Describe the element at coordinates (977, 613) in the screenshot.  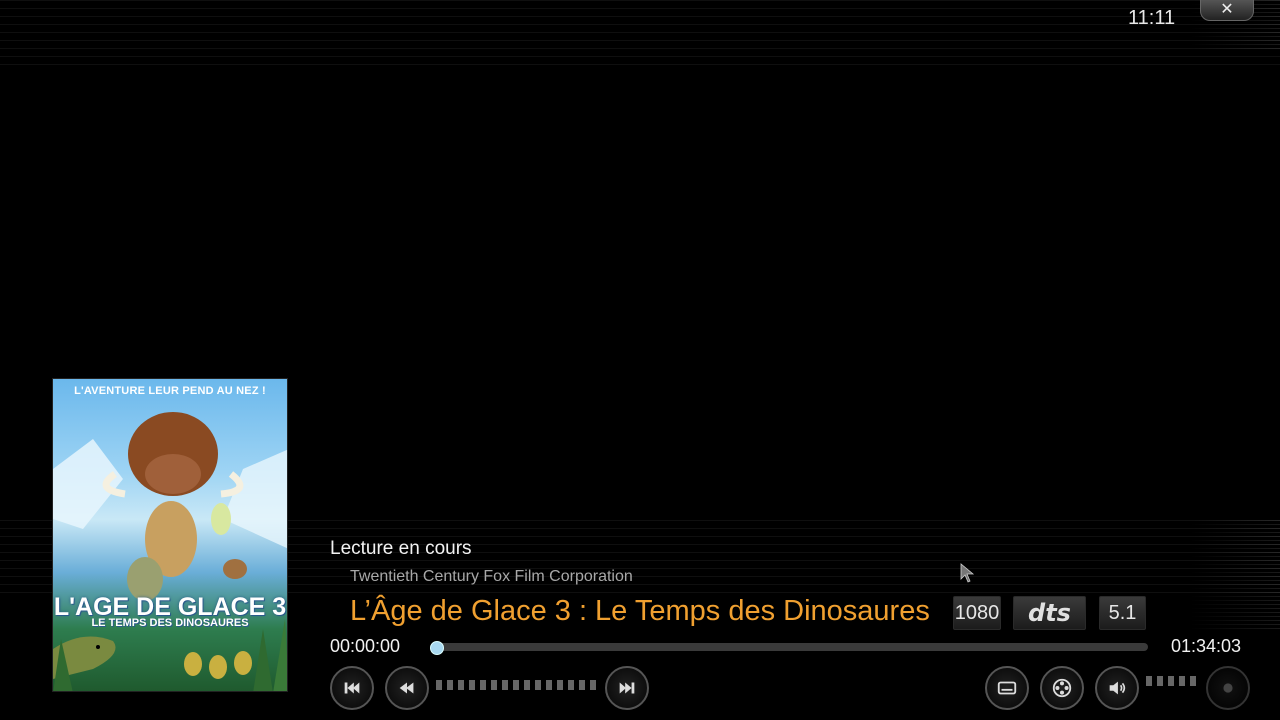
I see `resolution-badge: 1080` at that location.